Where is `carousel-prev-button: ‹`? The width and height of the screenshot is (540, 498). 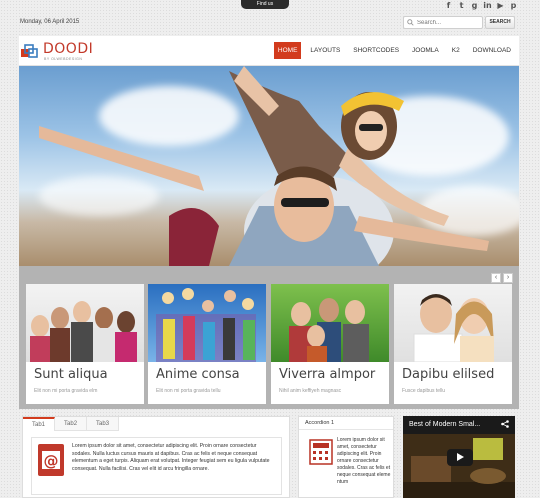 carousel-prev-button: ‹ is located at coordinates (496, 278).